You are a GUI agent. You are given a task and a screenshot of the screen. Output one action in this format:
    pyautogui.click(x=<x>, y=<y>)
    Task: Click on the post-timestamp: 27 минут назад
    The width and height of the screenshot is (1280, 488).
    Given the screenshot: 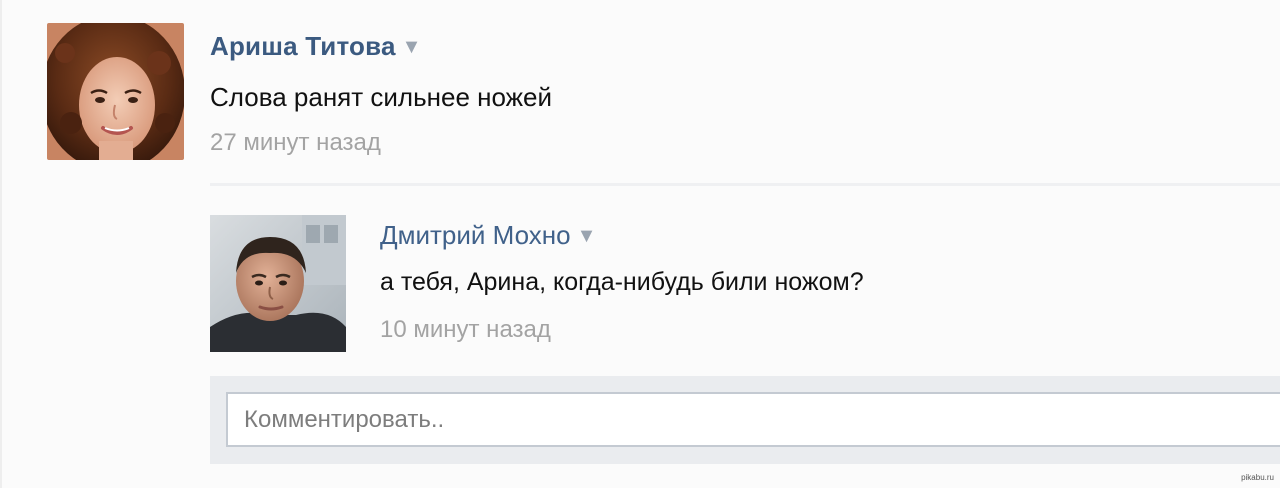 What is the action you would take?
    pyautogui.click(x=295, y=143)
    